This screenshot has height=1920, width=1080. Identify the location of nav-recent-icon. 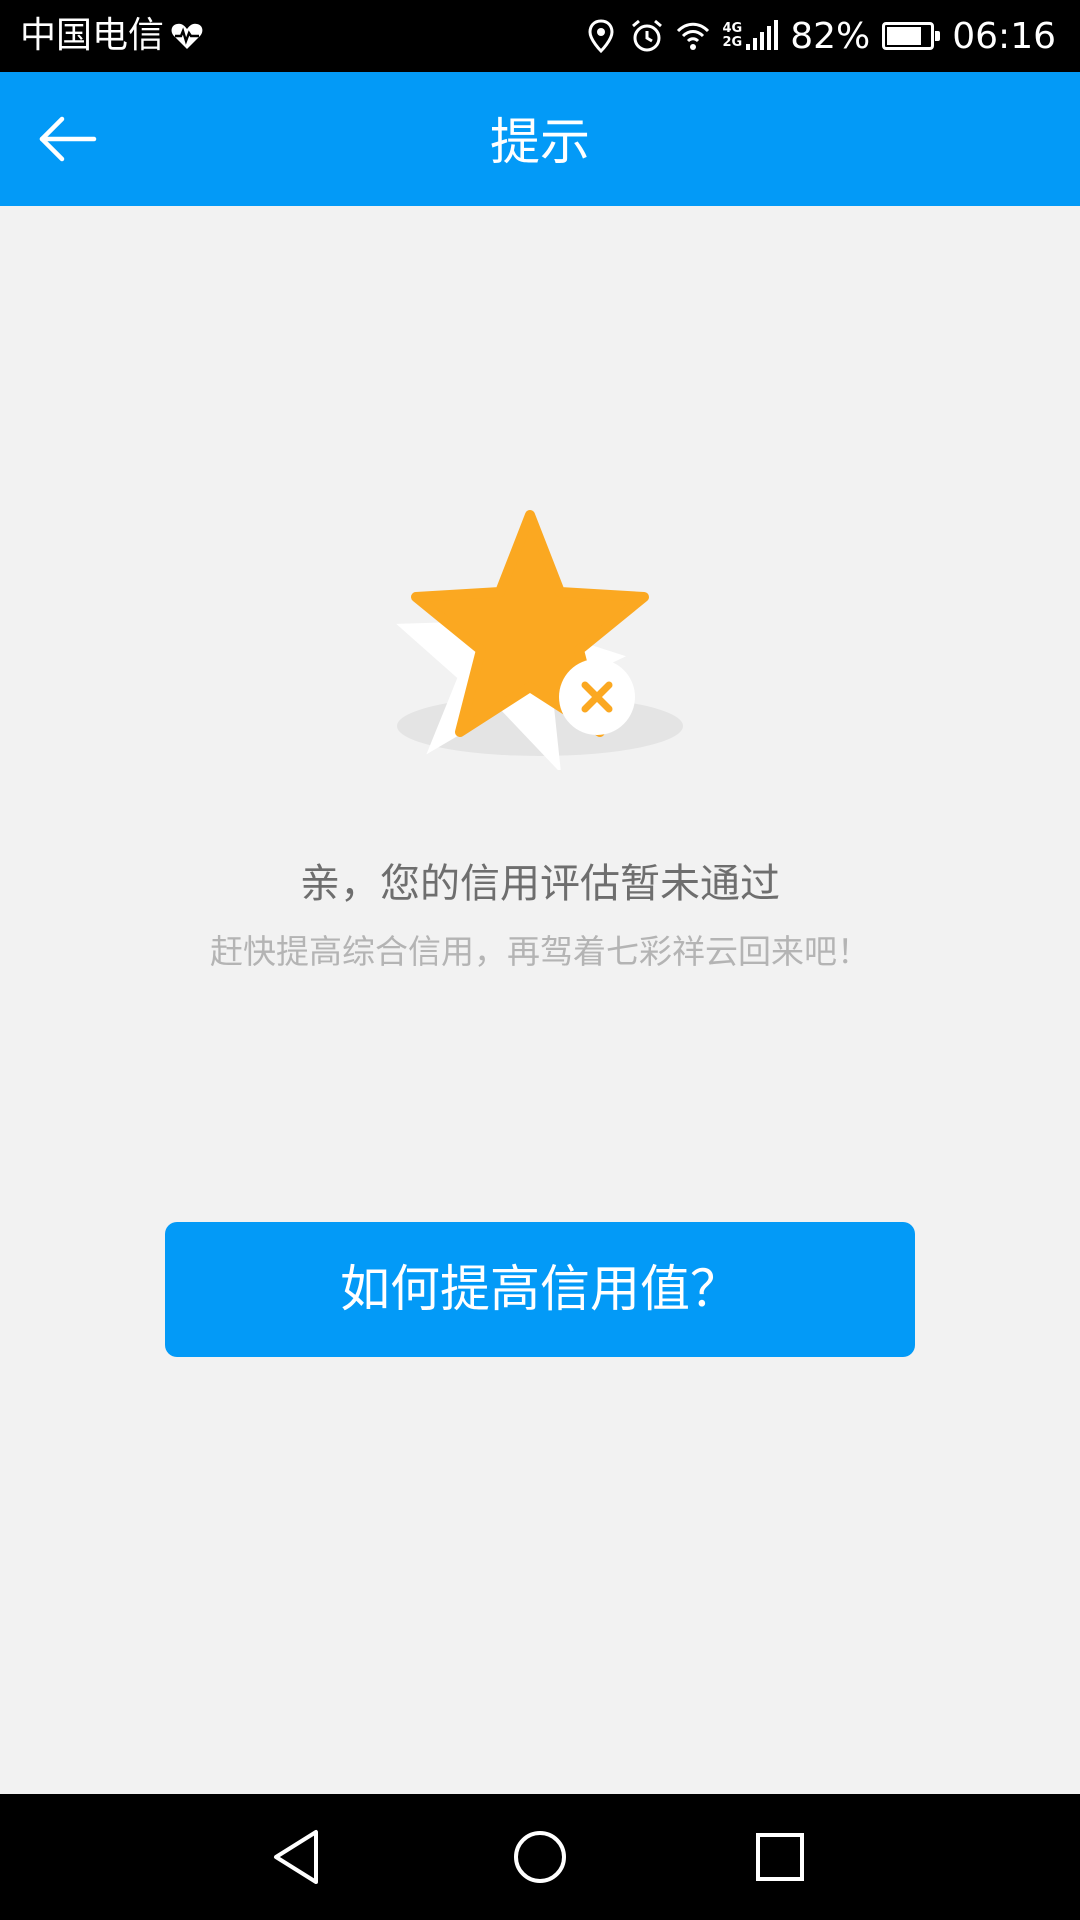
(780, 1857).